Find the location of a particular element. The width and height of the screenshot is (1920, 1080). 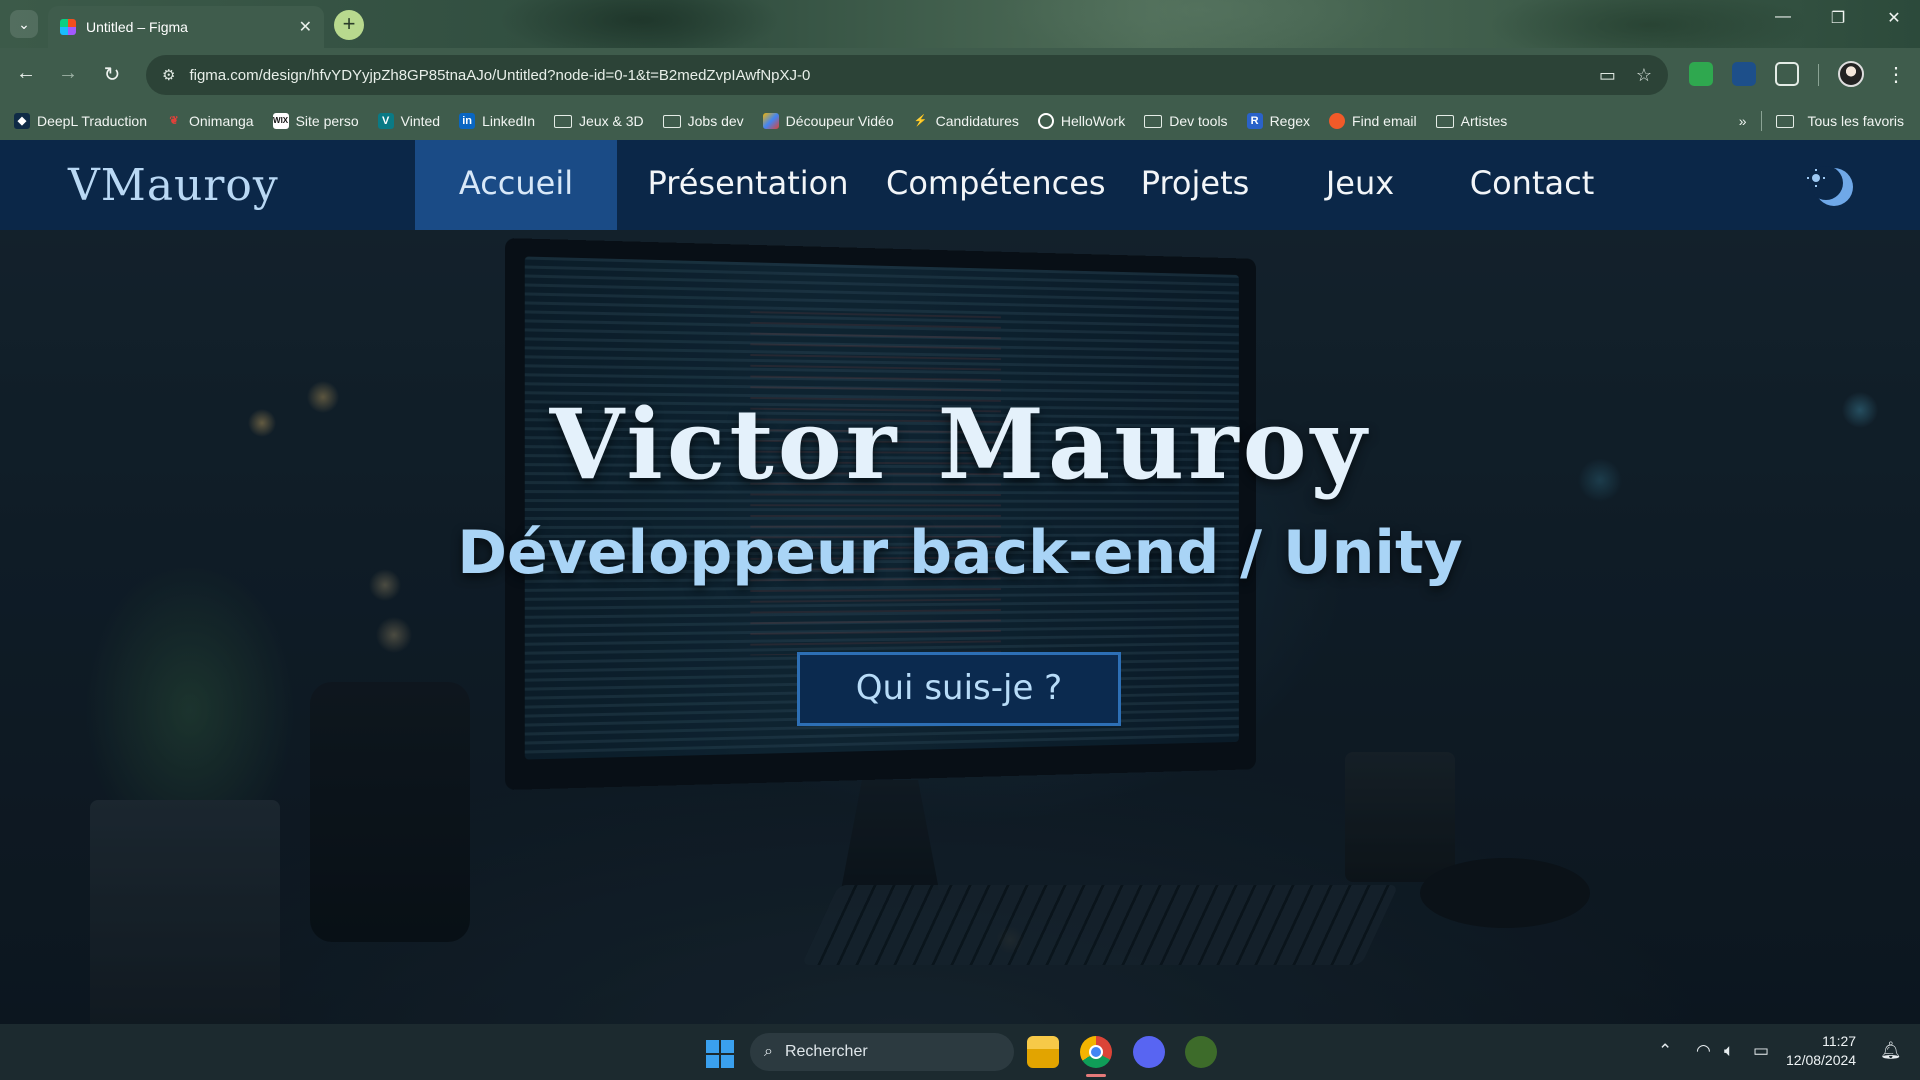

wifi-icon: ◠ is located at coordinates (1703, 1051).